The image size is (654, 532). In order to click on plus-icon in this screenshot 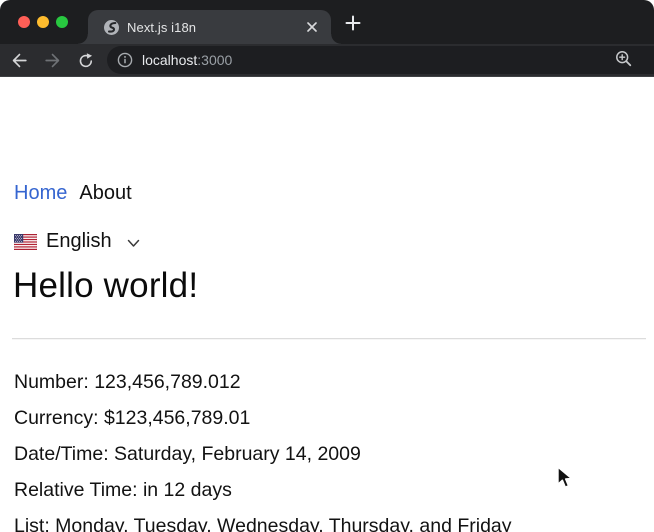, I will do `click(353, 23)`.